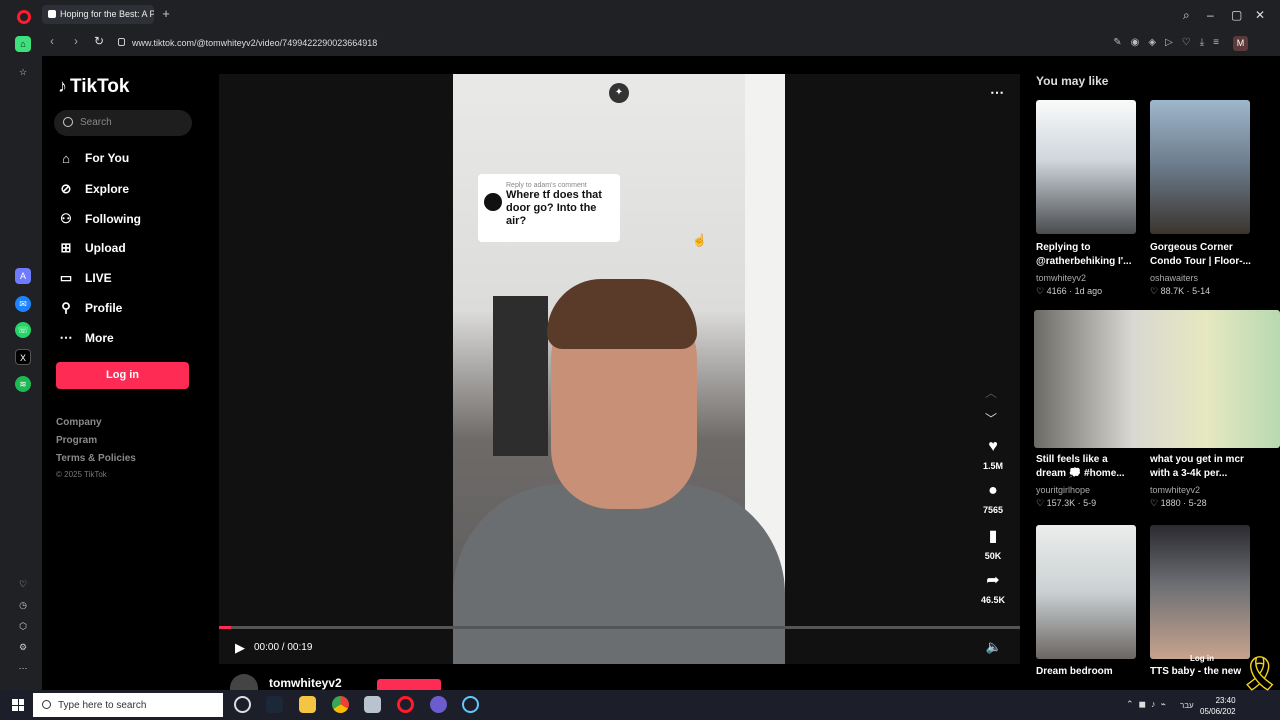 This screenshot has height=720, width=1280. I want to click on rec-author-1: tomwhiteyv2, so click(1061, 278).